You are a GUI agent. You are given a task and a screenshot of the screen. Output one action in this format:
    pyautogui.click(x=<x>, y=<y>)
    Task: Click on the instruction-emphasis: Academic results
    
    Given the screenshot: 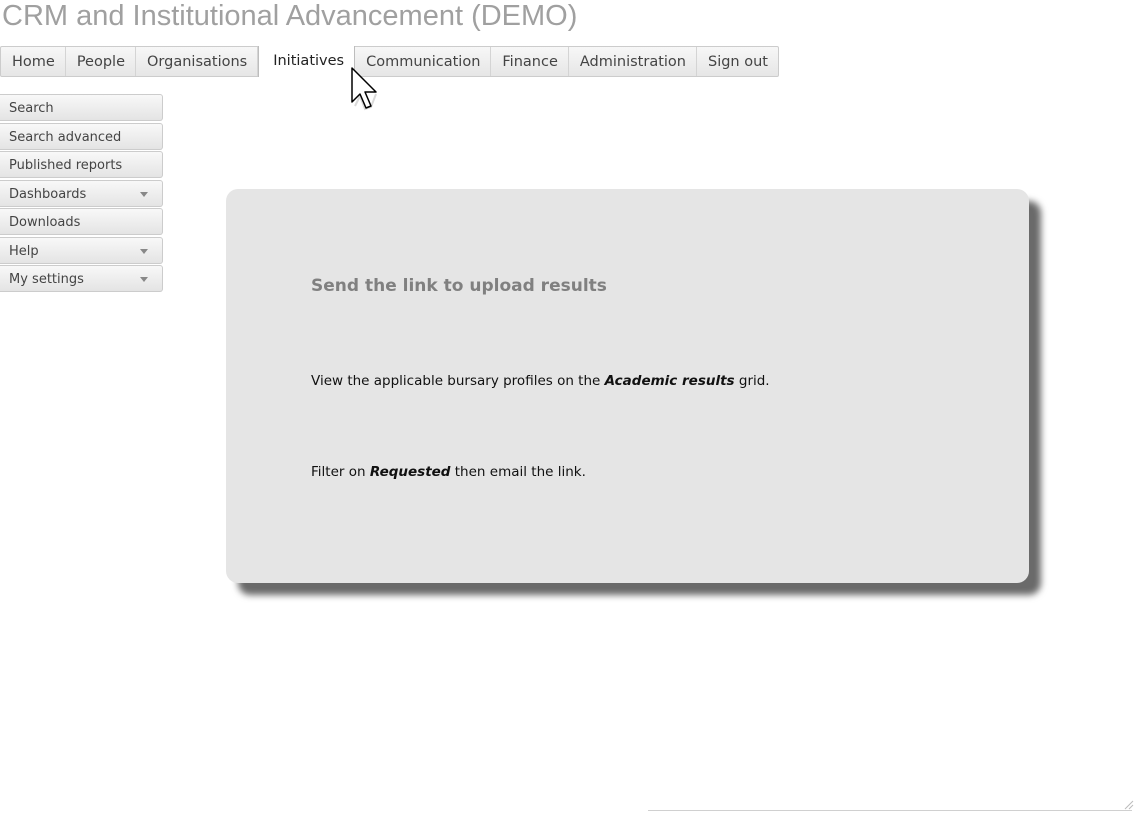 What is the action you would take?
    pyautogui.click(x=669, y=381)
    